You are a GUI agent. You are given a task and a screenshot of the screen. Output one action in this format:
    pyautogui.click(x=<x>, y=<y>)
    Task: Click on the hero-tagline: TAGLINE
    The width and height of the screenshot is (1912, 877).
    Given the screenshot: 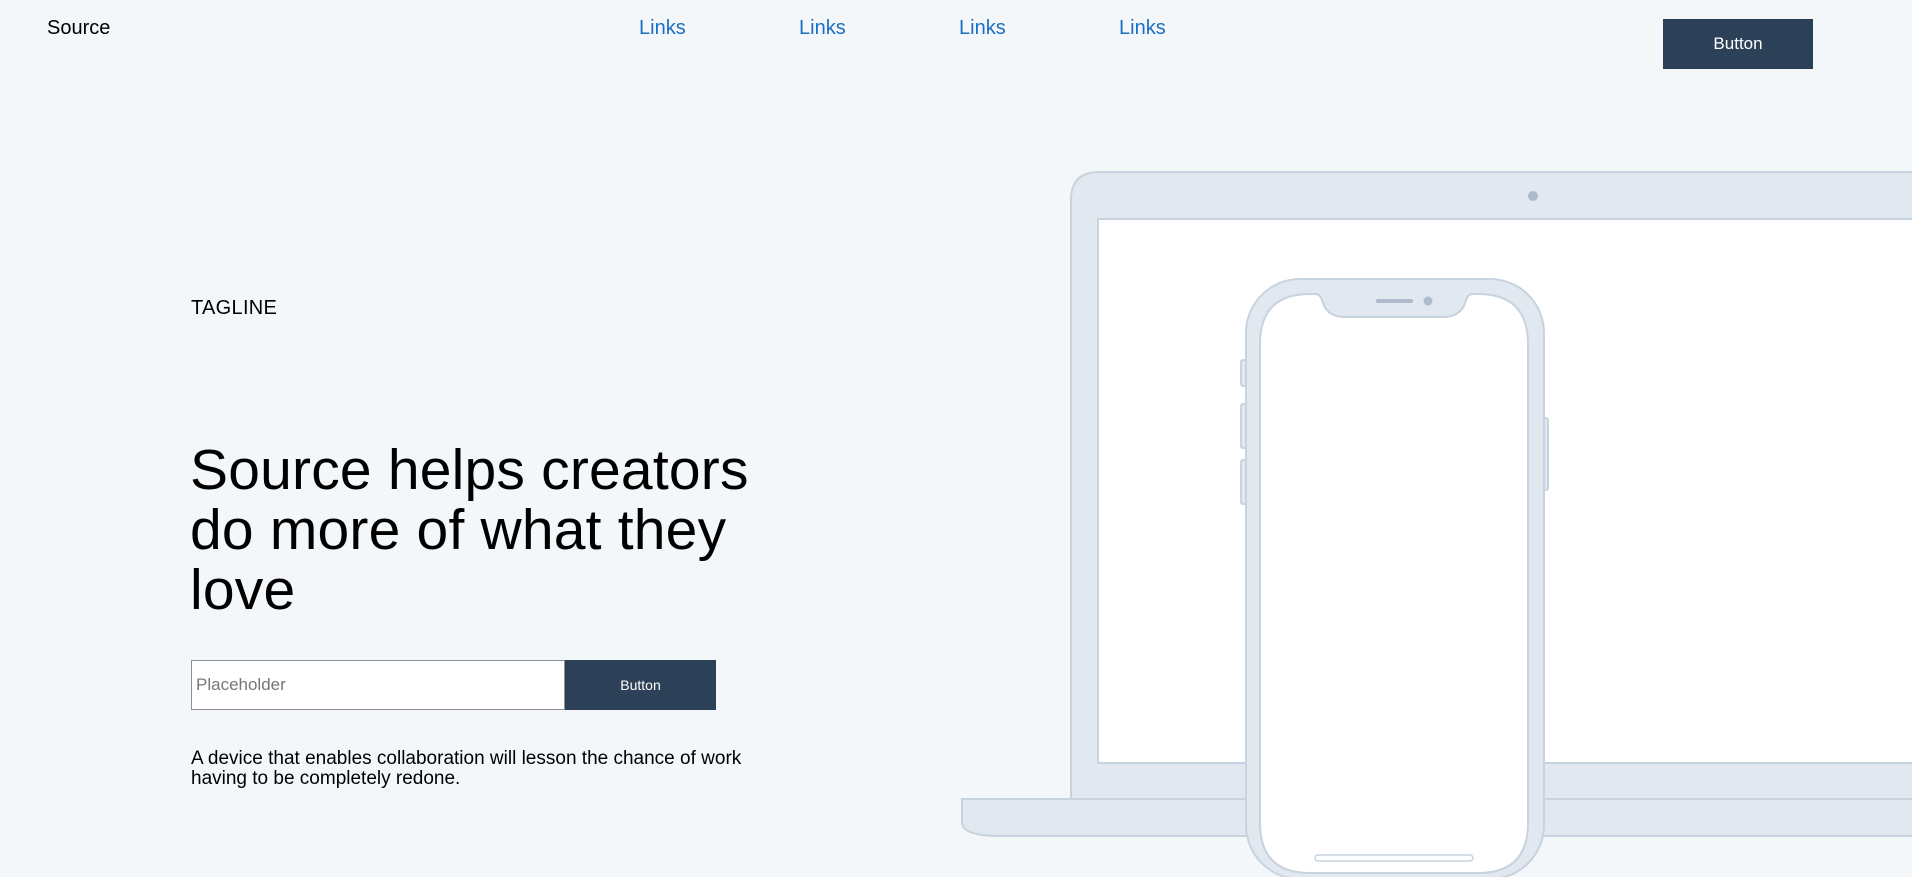 What is the action you would take?
    pyautogui.click(x=234, y=308)
    